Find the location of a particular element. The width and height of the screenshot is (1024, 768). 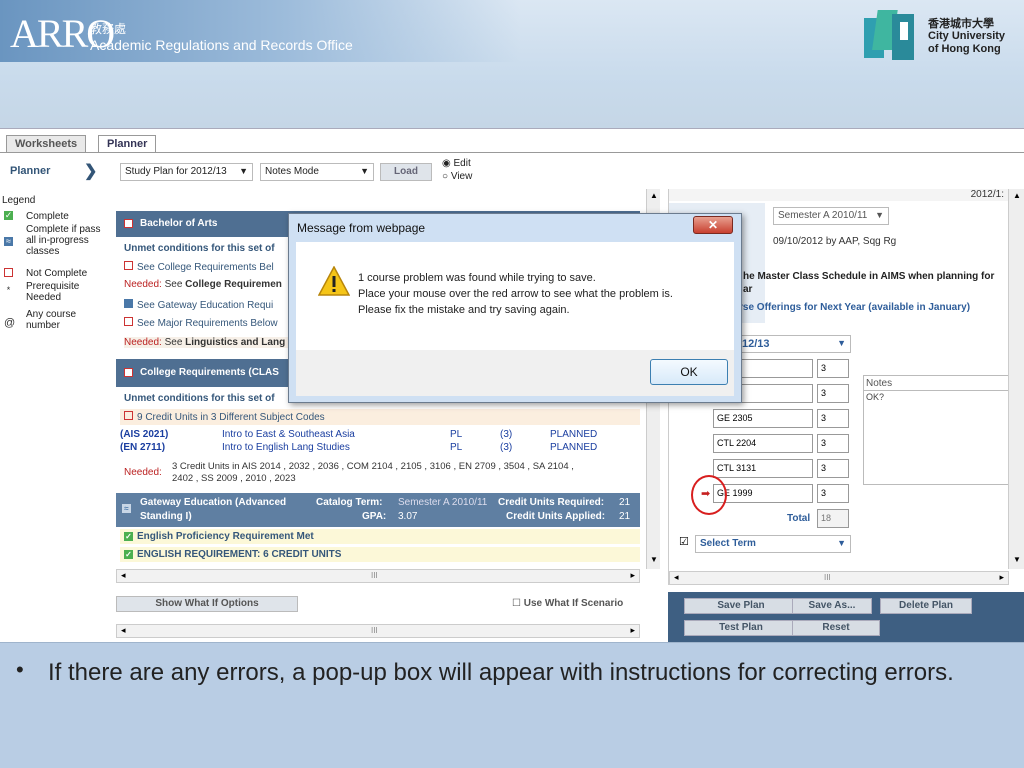

plan-message-2: ar is located at coordinates (748, 289).